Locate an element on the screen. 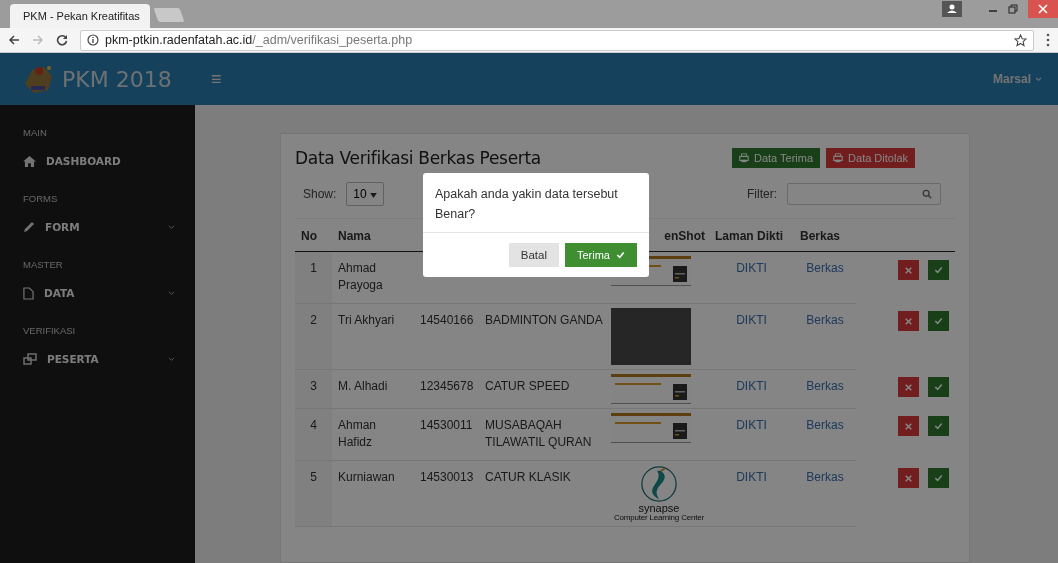 Image resolution: width=1058 pixels, height=563 pixels. sidebar-item: FORM is located at coordinates (97, 227).